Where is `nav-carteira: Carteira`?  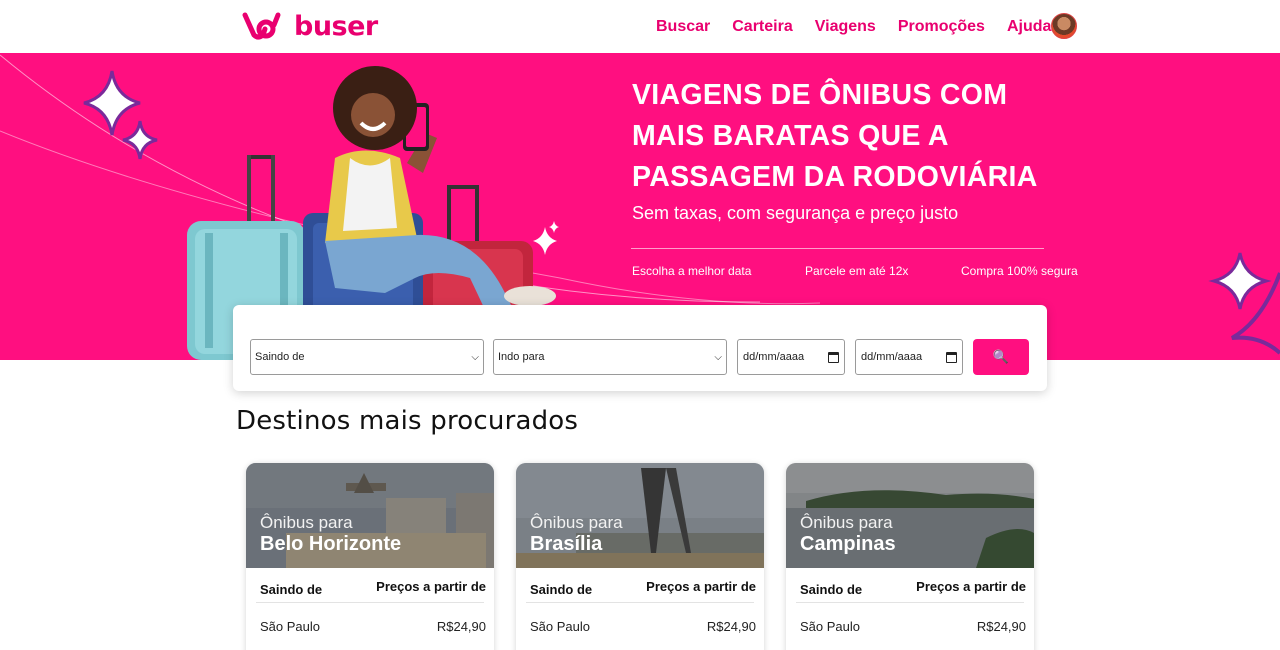
nav-carteira: Carteira is located at coordinates (762, 27).